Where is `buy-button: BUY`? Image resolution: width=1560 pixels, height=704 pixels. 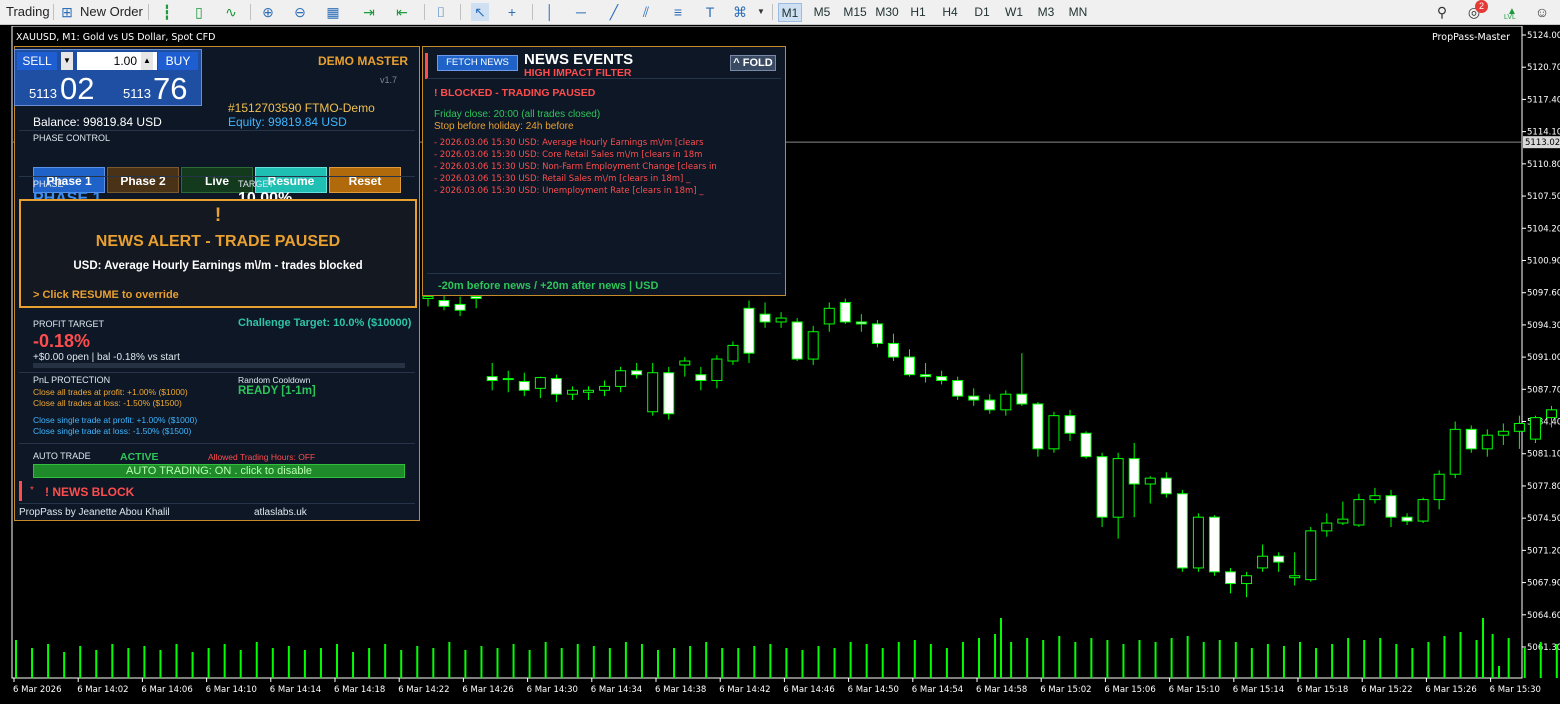
buy-button: BUY is located at coordinates (178, 61).